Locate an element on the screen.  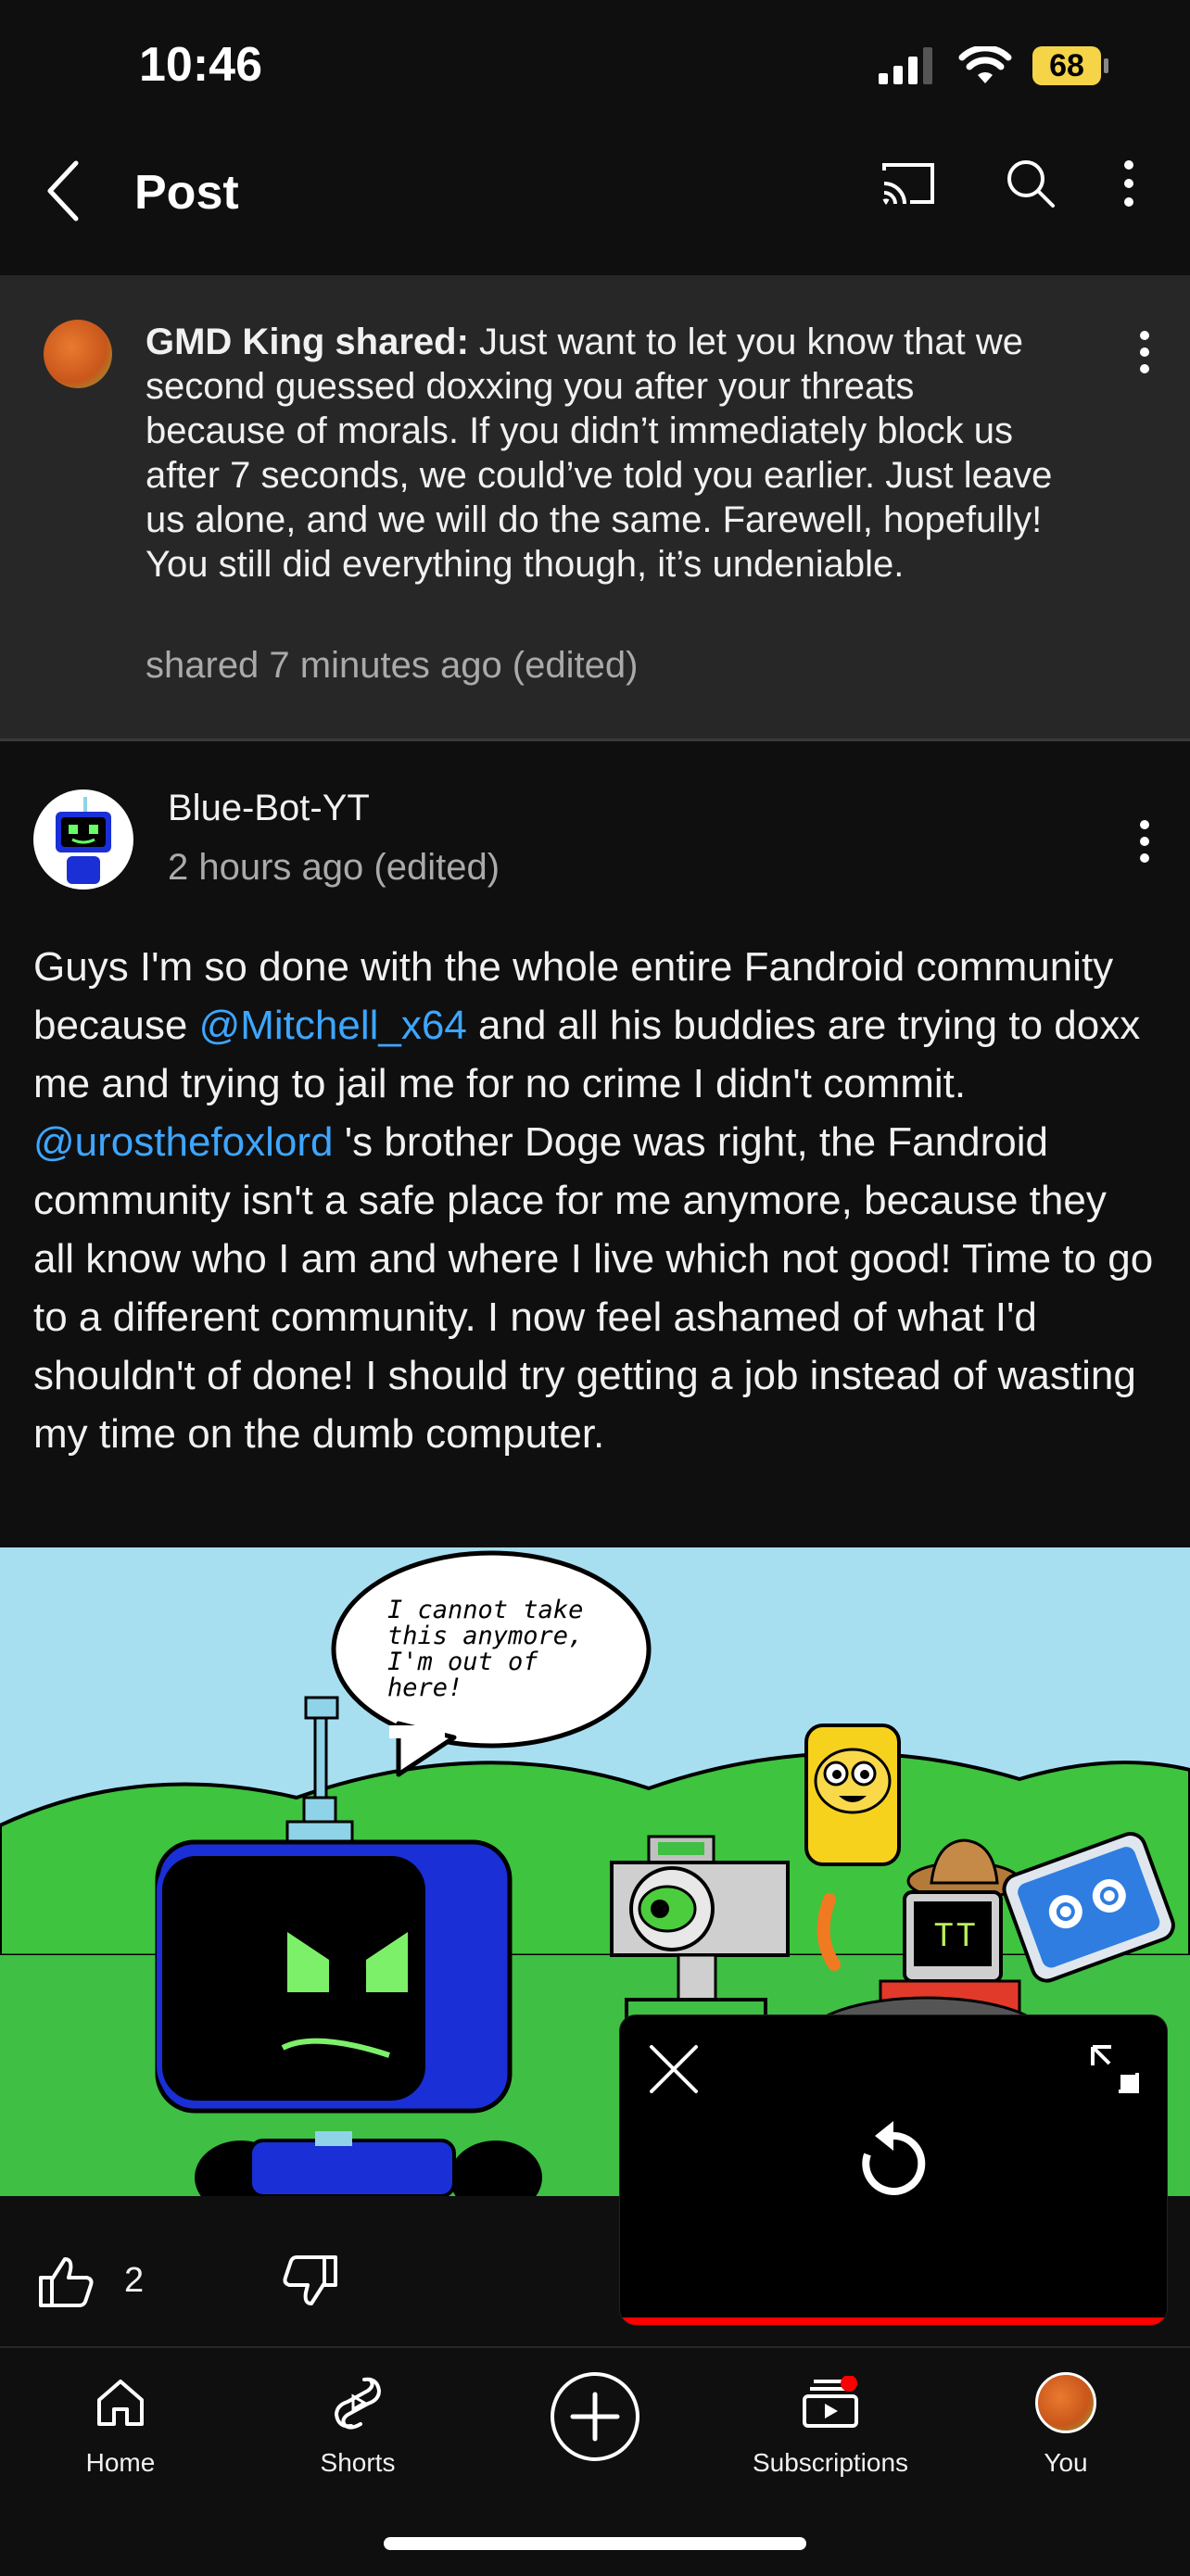
back-icon is located at coordinates (63, 190).